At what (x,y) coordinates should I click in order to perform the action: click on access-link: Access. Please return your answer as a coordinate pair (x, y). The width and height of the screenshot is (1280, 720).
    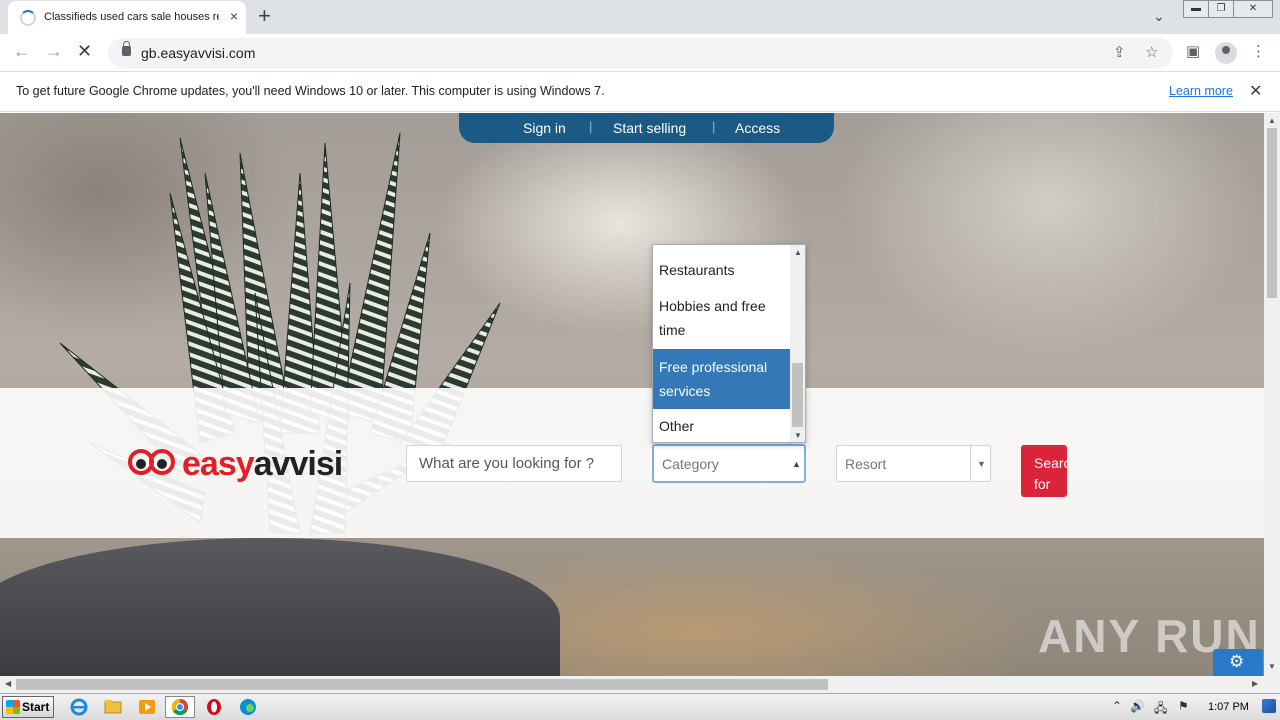
    Looking at the image, I should click on (757, 128).